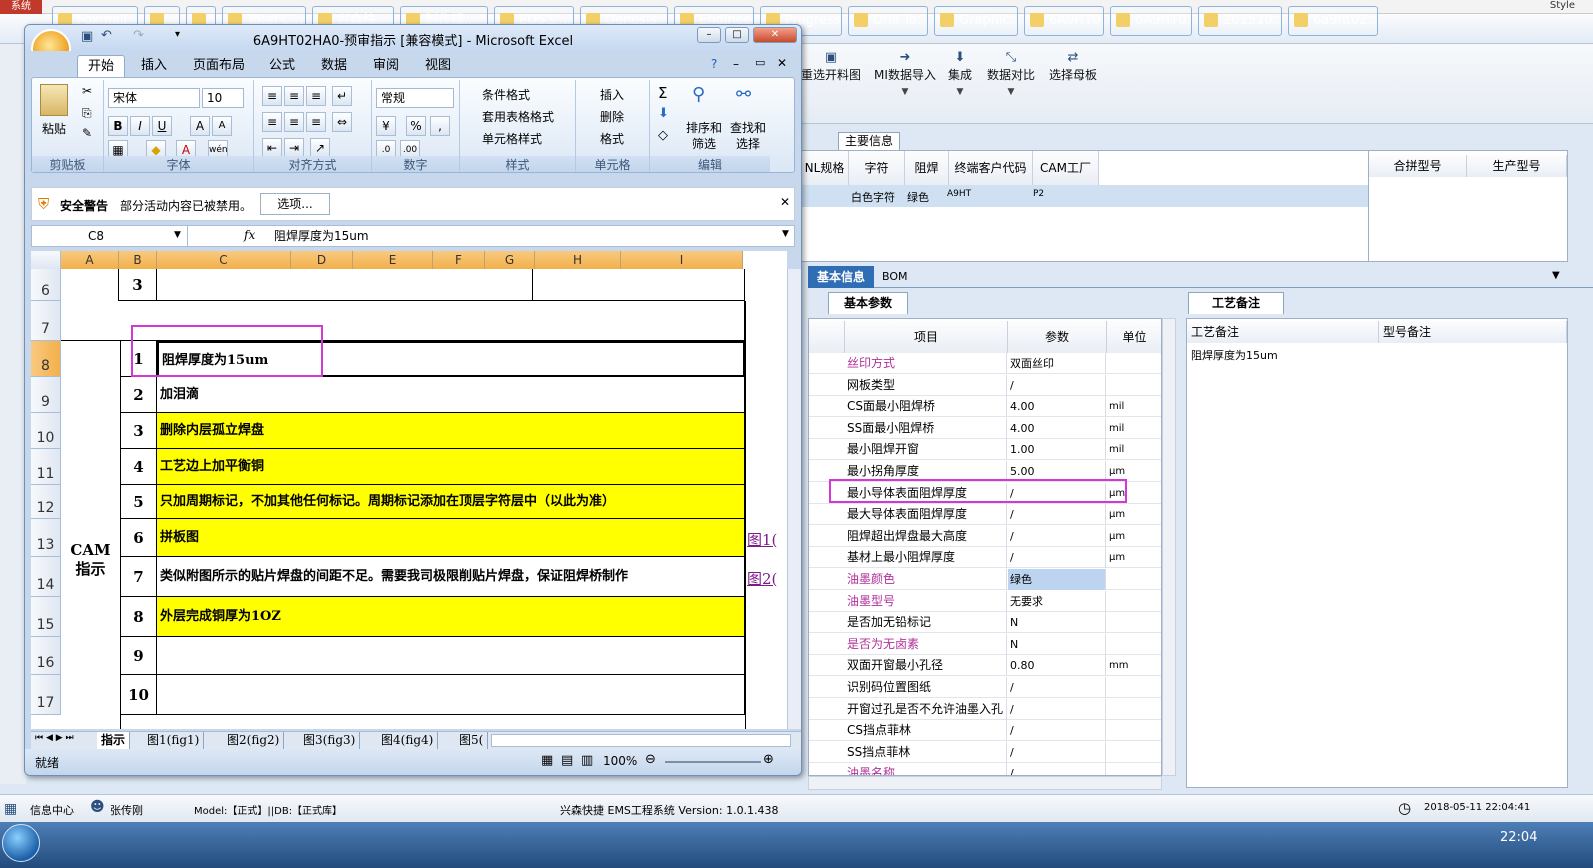 This screenshot has height=868, width=1593. What do you see at coordinates (704, 136) in the screenshot?
I see `sort-filter-button: 排序和筛选` at bounding box center [704, 136].